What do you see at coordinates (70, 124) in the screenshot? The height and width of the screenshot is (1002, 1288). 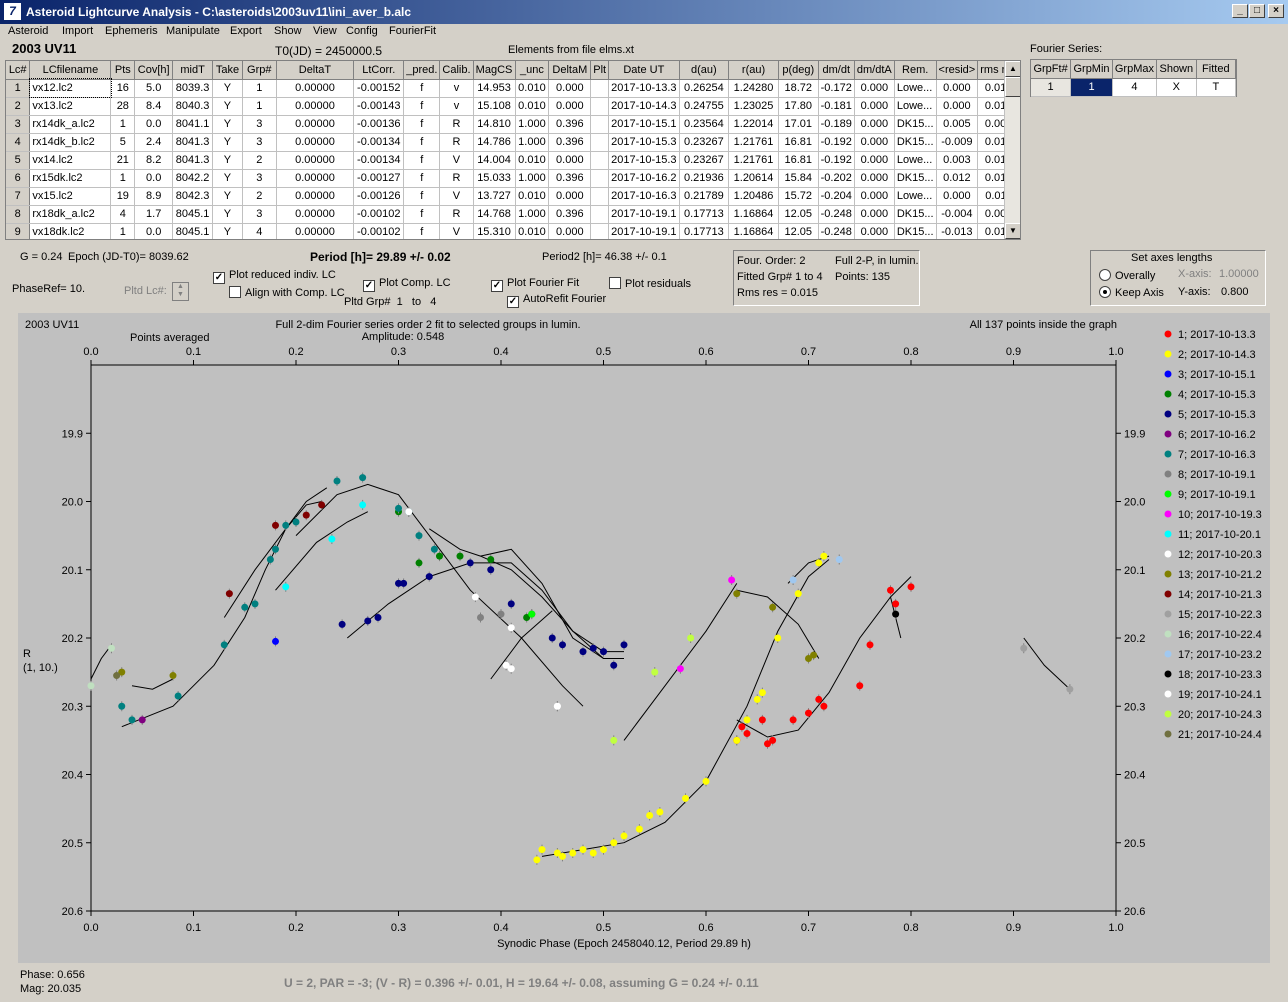 I see `table-cell: rx14dk_a.lc2` at bounding box center [70, 124].